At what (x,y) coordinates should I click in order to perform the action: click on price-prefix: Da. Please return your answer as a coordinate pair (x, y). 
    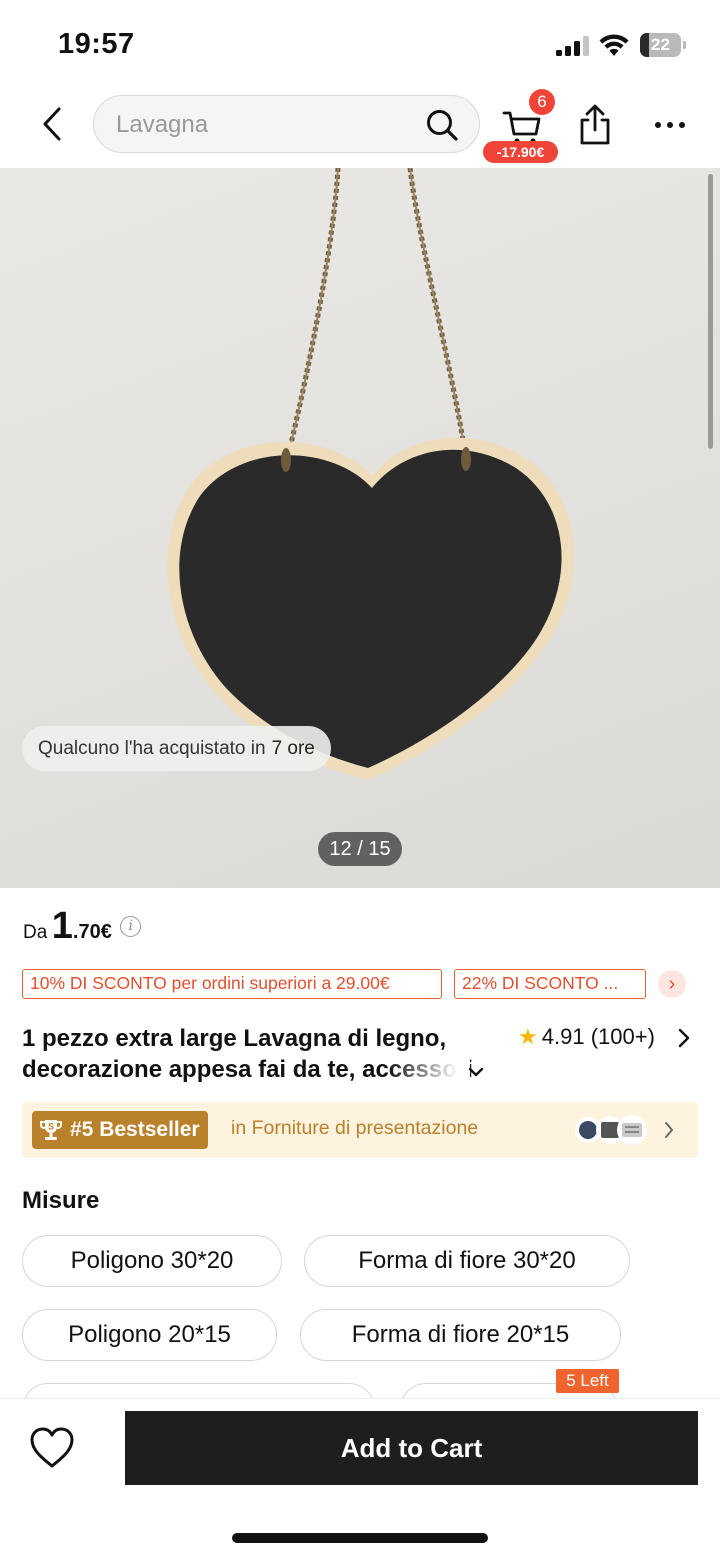
    Looking at the image, I should click on (35, 932).